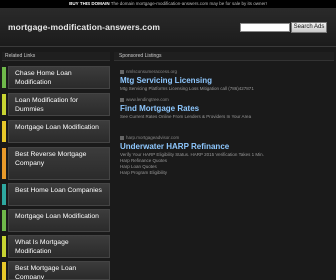 The width and height of the screenshot is (336, 280). Describe the element at coordinates (59, 246) in the screenshot. I see `related-link: What Is Mortgage Modification` at that location.